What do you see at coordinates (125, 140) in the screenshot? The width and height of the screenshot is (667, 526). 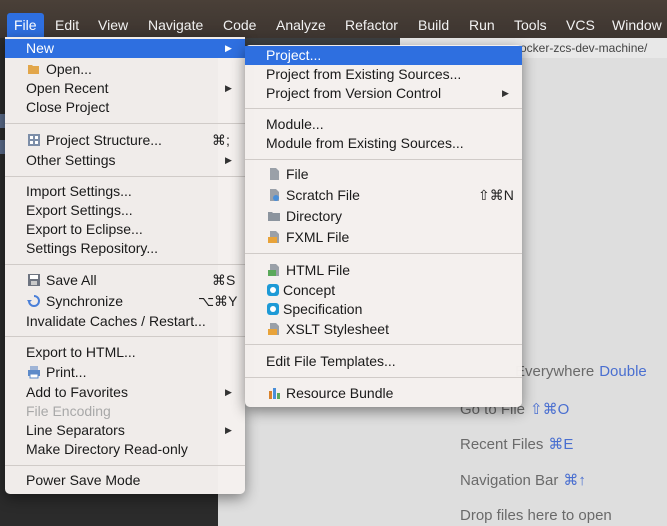 I see `file-menu-project-structure: Project Structure... ⌘;` at bounding box center [125, 140].